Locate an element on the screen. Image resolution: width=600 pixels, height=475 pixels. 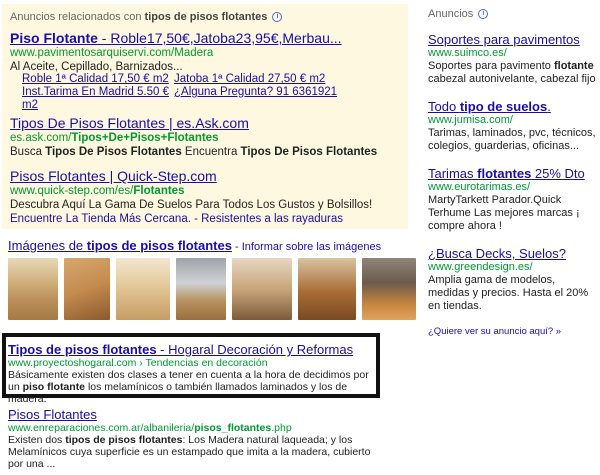
images-title-link: Imágenes de tipos de pisos flotantes is located at coordinates (120, 245).